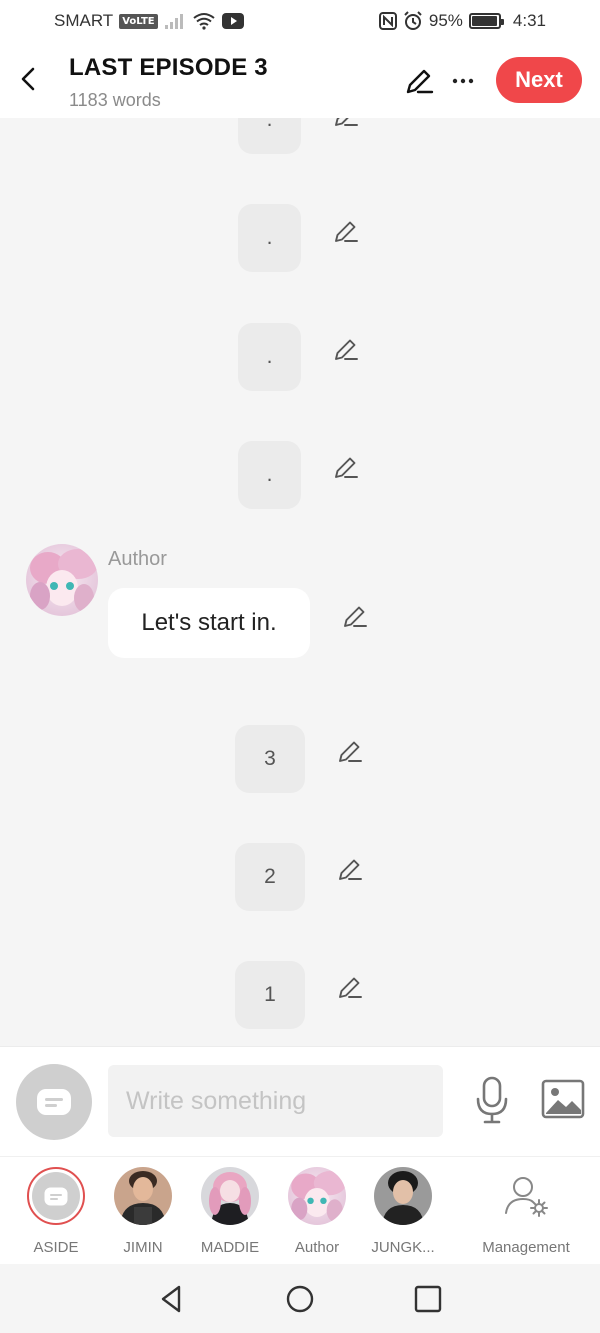 The height and width of the screenshot is (1333, 600). What do you see at coordinates (173, 21) in the screenshot?
I see `signal-icon` at bounding box center [173, 21].